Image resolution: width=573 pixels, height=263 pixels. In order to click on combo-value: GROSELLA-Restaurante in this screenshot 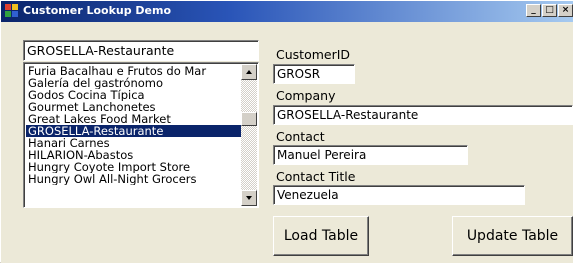, I will do `click(101, 50)`.